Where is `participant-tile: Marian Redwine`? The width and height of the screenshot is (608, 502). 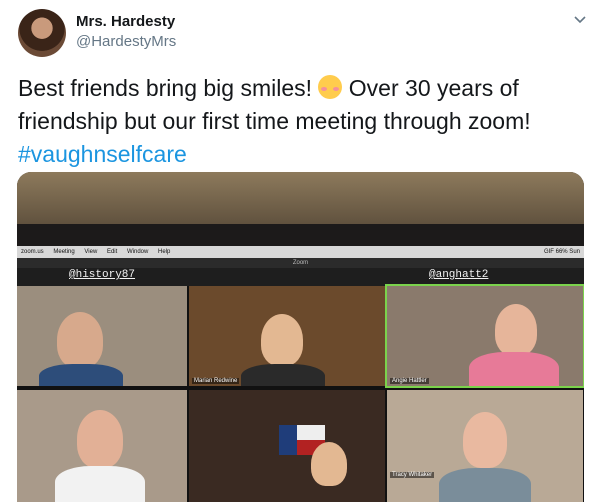 participant-tile: Marian Redwine is located at coordinates (287, 336).